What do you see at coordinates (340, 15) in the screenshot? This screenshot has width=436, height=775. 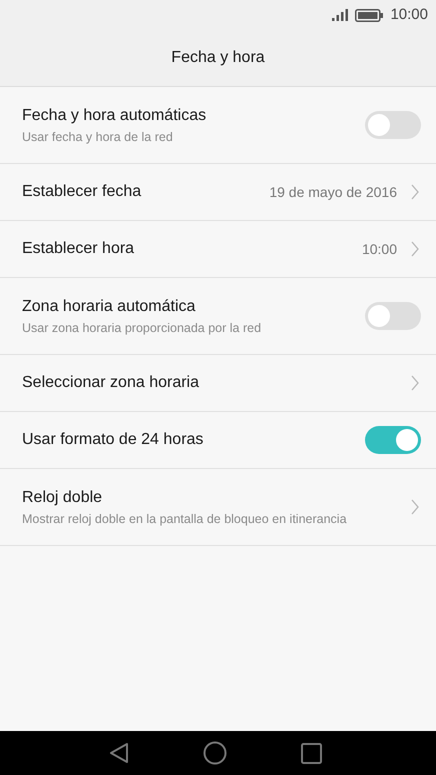 I see `signal-icon` at bounding box center [340, 15].